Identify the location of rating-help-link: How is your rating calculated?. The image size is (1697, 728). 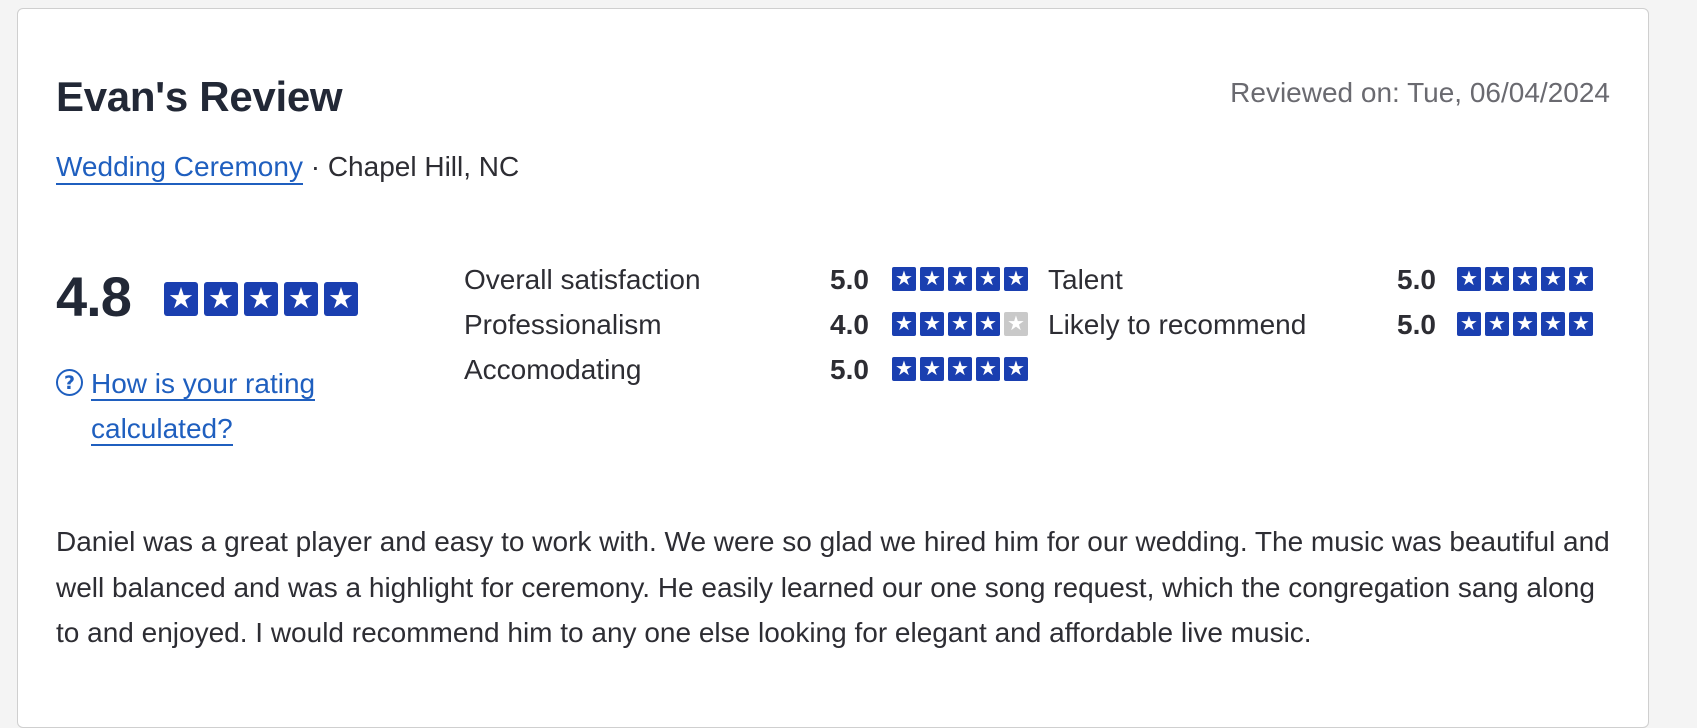
(221, 406).